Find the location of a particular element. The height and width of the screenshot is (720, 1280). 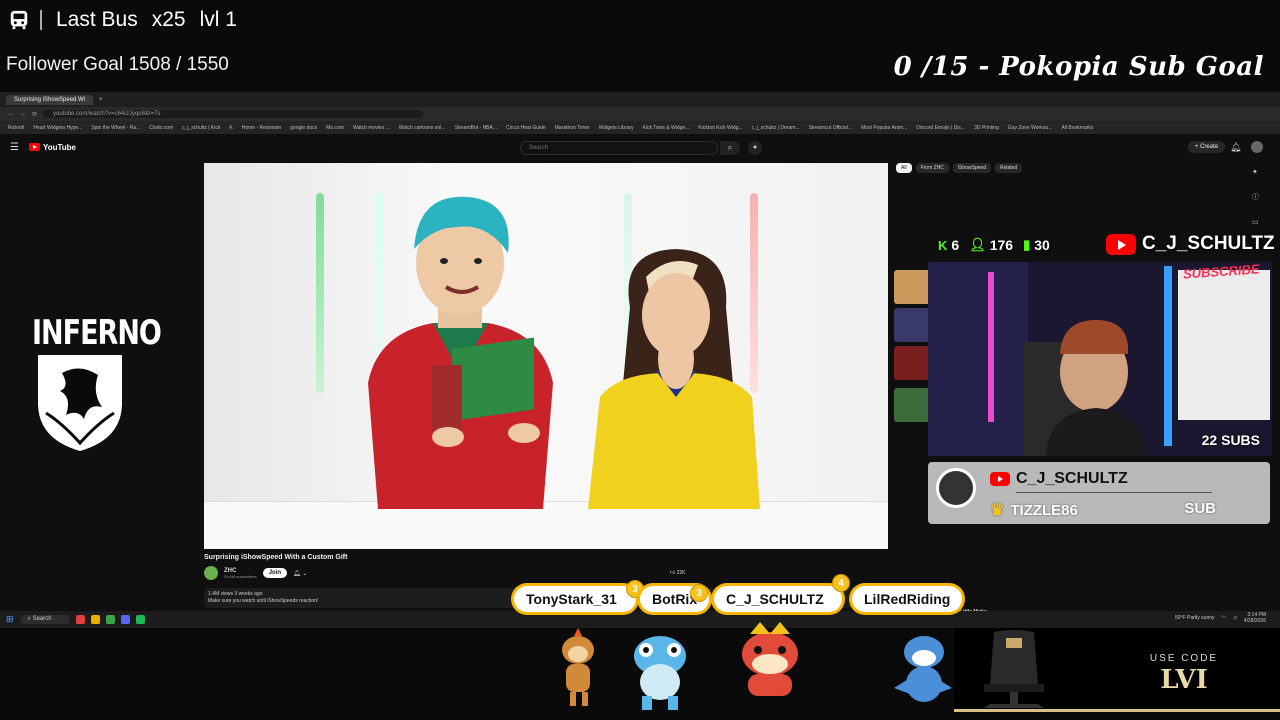

sub-alert: C_J_SCHULTZ ♛ TIZZLE86 SUB is located at coordinates (1099, 493).